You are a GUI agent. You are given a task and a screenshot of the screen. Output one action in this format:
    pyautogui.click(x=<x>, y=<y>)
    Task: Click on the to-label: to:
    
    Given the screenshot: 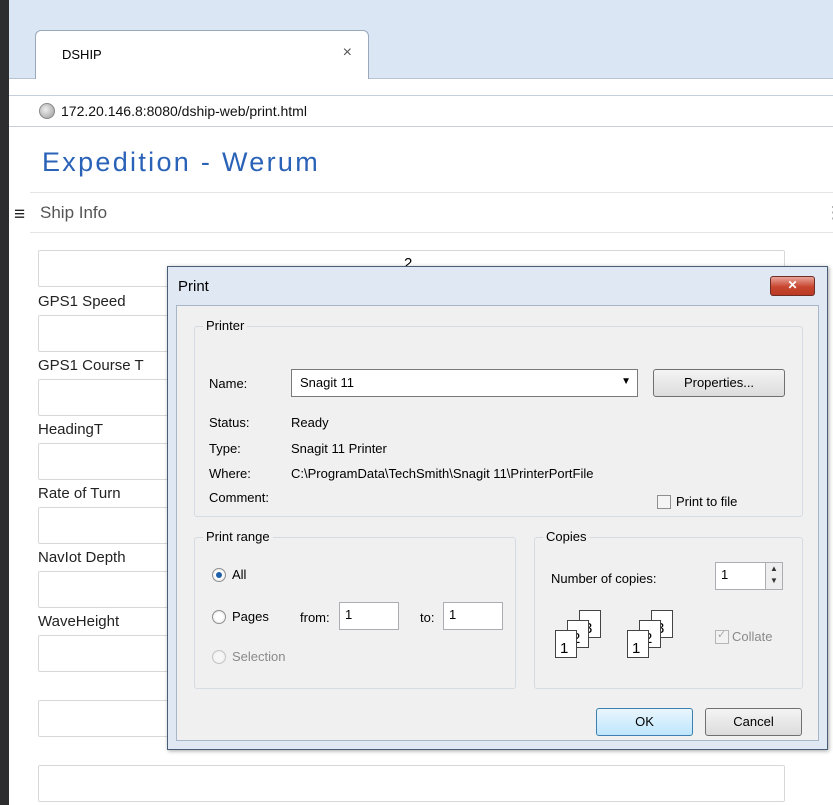 What is the action you would take?
    pyautogui.click(x=427, y=617)
    